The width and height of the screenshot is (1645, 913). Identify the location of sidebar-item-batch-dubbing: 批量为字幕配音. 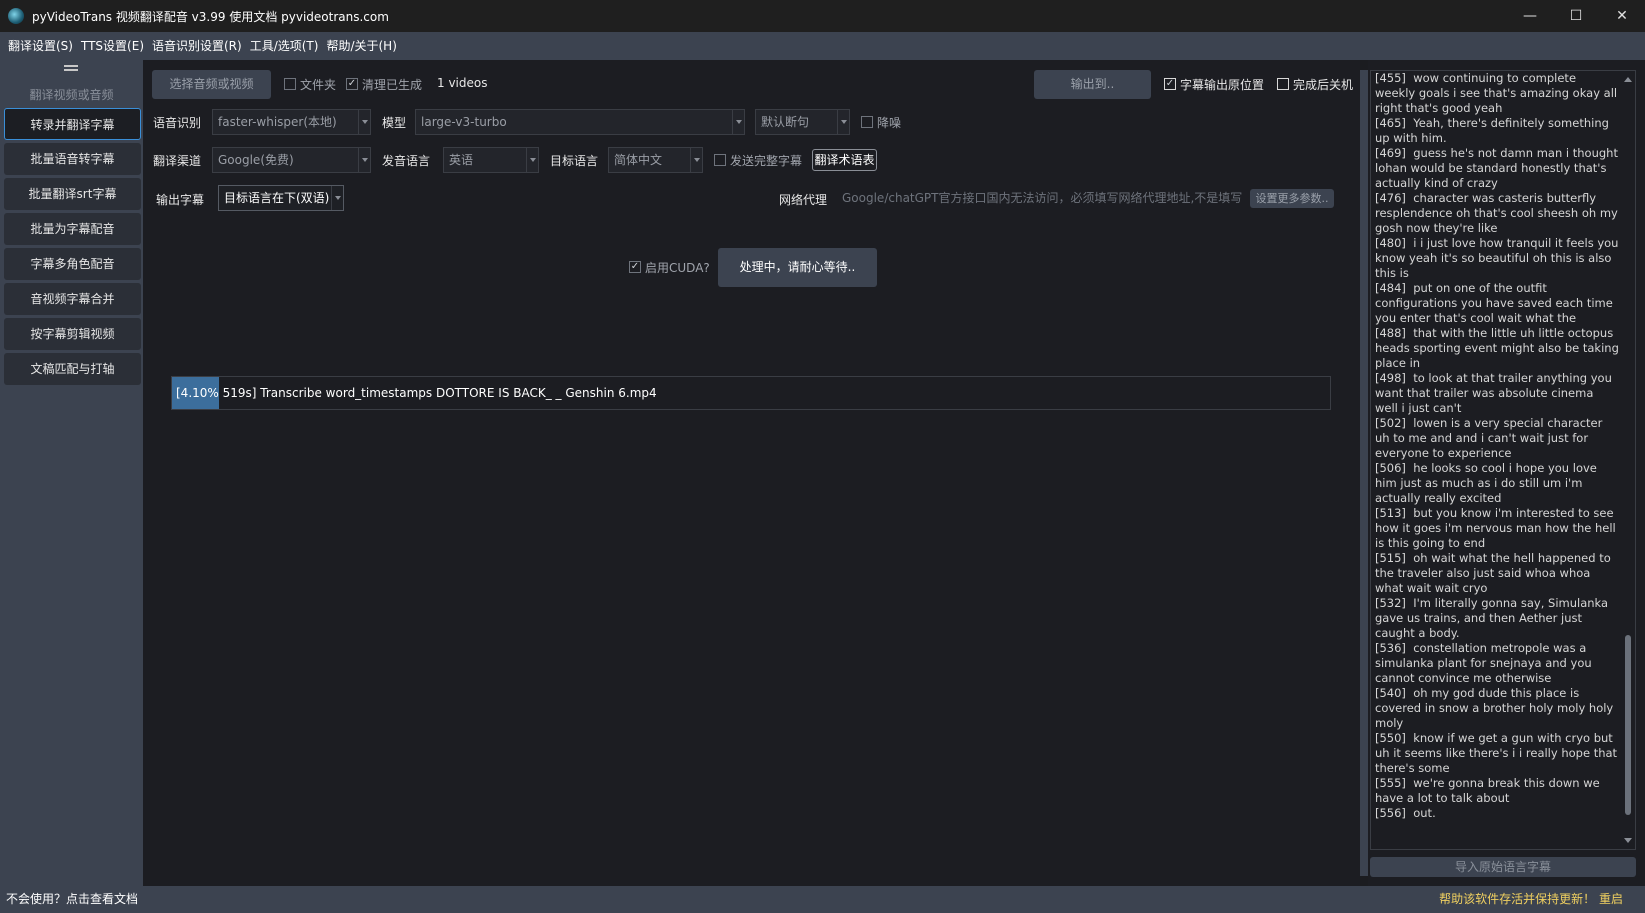
(72, 229).